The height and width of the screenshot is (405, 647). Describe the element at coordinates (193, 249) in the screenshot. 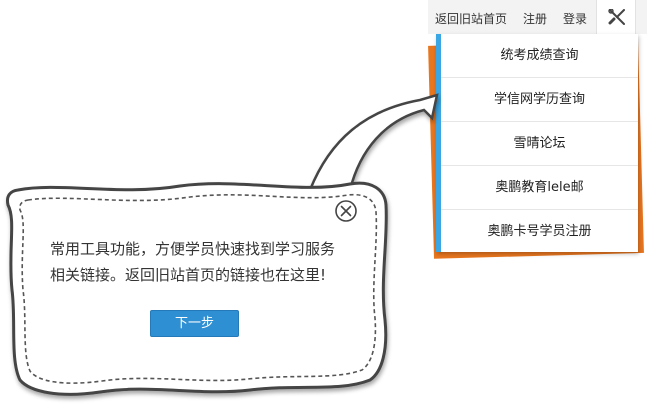

I see `tip-line-1: 常用工具功能，方便学员快速找到学习服务` at that location.